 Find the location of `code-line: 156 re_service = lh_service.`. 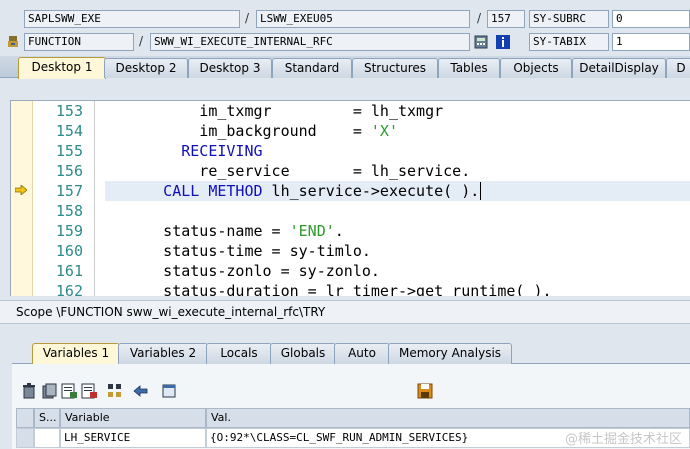

code-line: 156 re_service = lh_service. is located at coordinates (350, 171).